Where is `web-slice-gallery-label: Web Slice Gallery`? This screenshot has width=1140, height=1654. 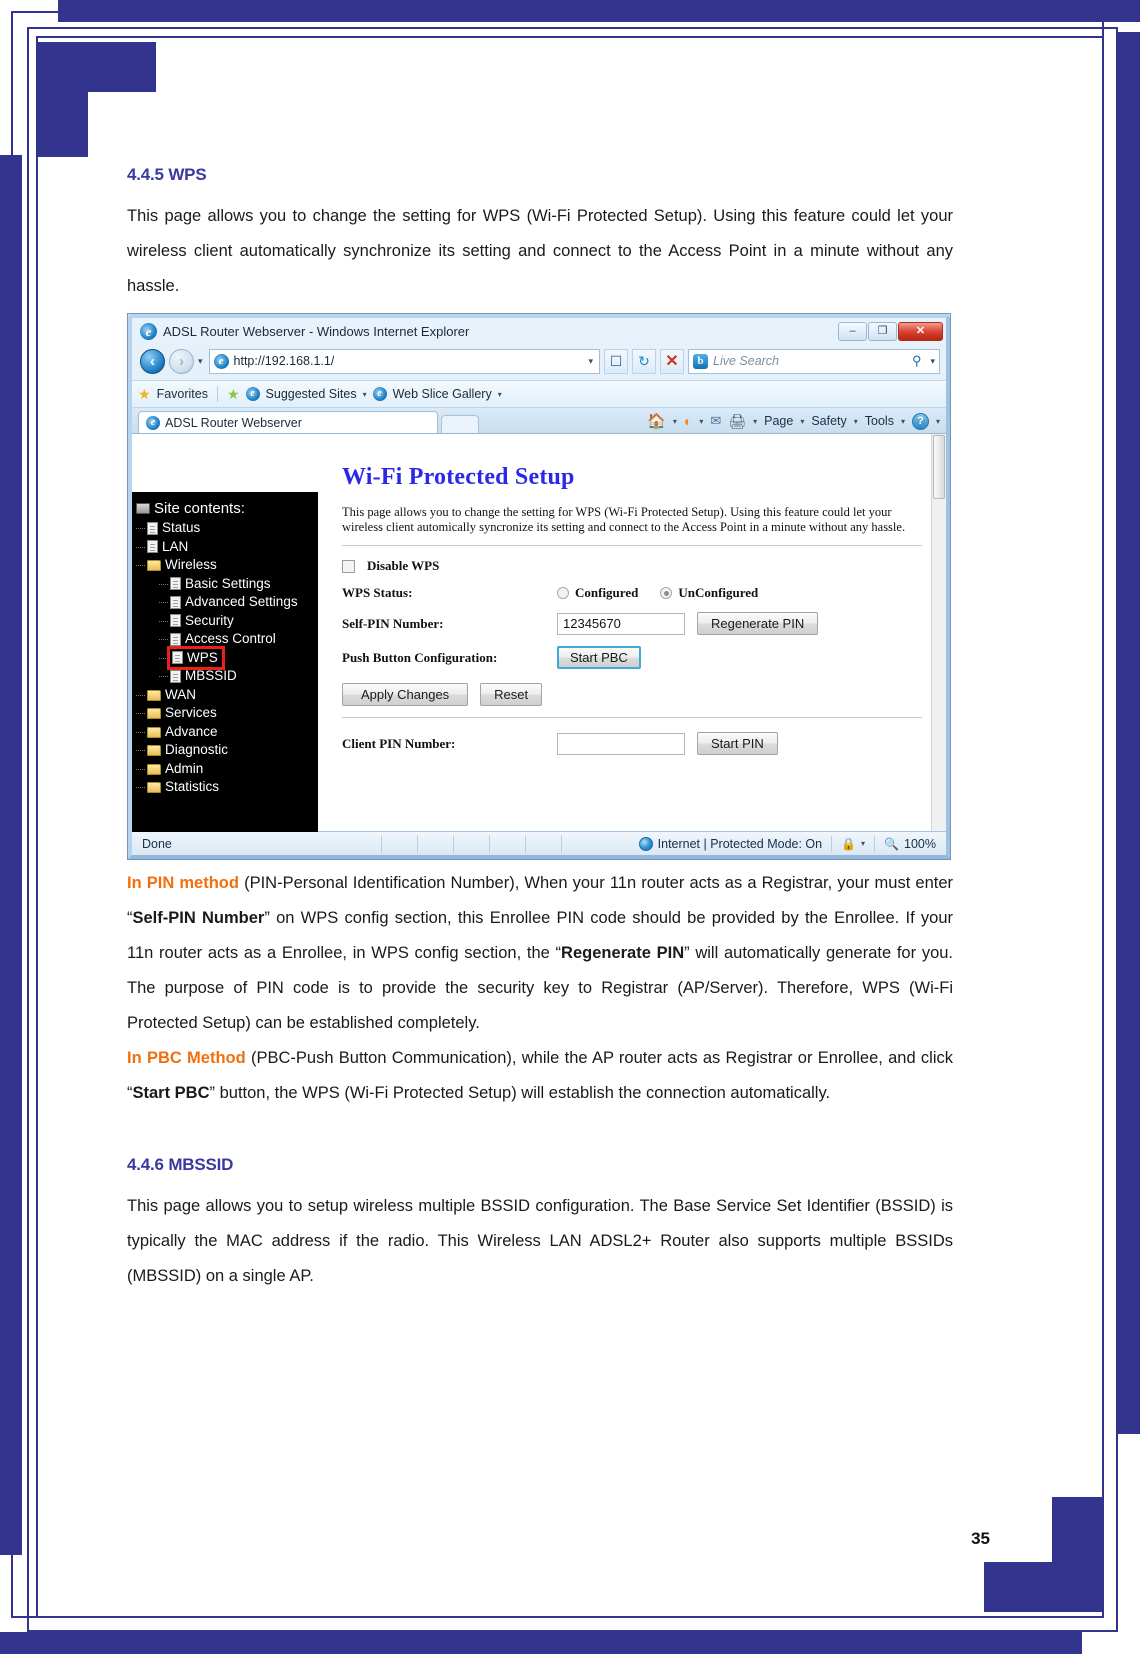 web-slice-gallery-label: Web Slice Gallery is located at coordinates (442, 394).